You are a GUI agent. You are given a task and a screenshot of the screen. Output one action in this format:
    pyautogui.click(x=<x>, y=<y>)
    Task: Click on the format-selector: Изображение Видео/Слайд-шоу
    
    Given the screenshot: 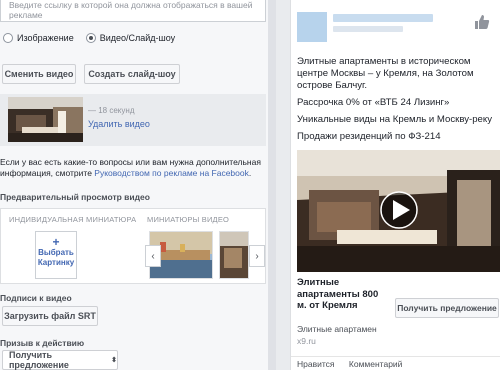 What is the action you would take?
    pyautogui.click(x=95, y=38)
    